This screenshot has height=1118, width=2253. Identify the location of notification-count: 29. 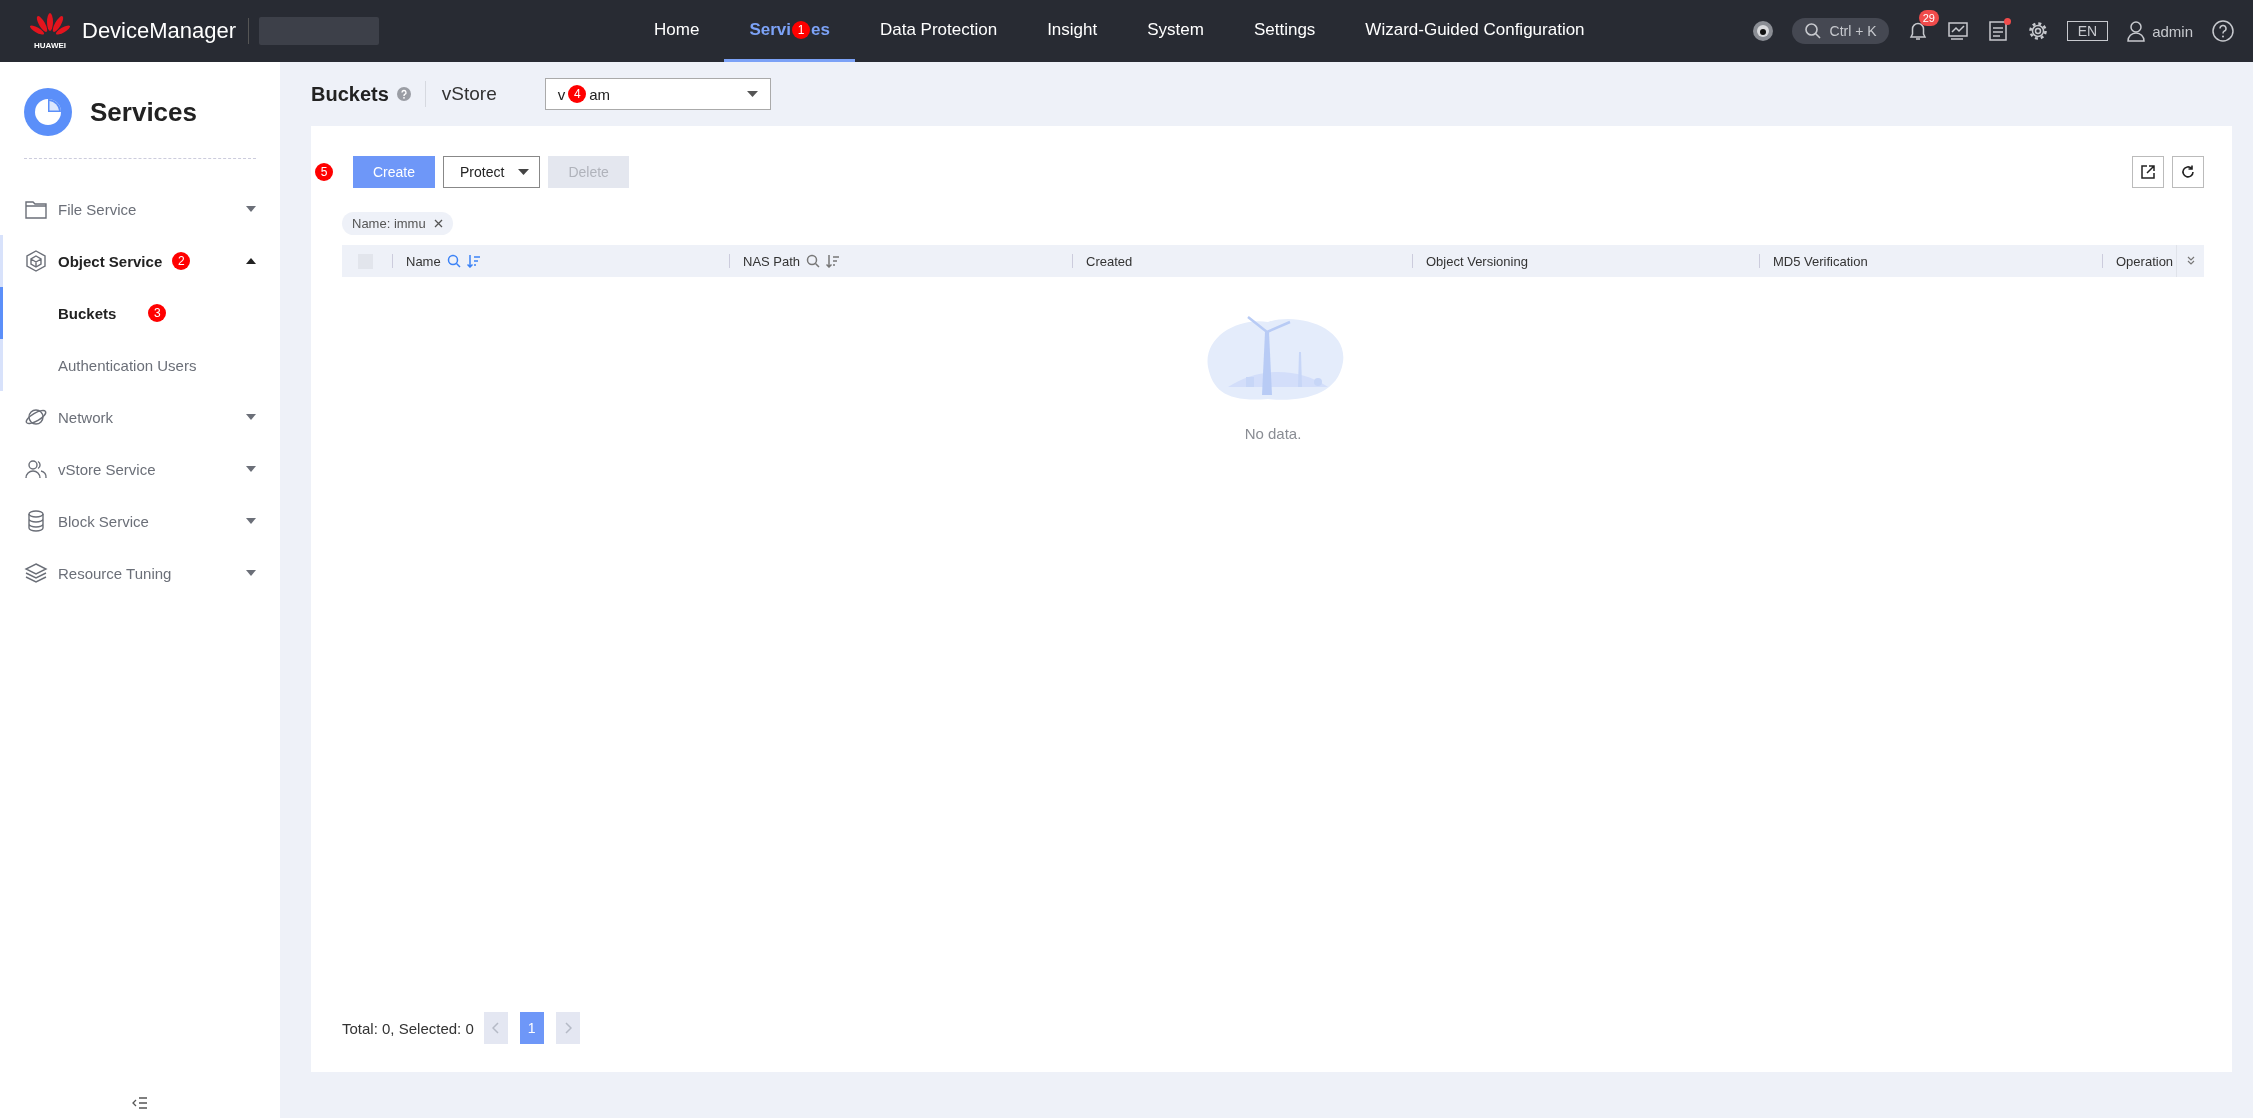
(1928, 18).